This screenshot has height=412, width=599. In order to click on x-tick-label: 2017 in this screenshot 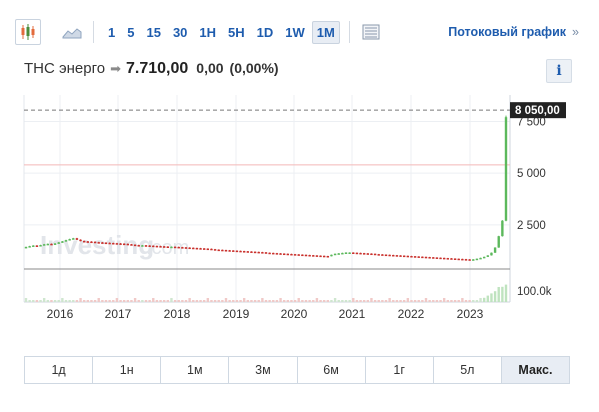, I will do `click(118, 314)`.